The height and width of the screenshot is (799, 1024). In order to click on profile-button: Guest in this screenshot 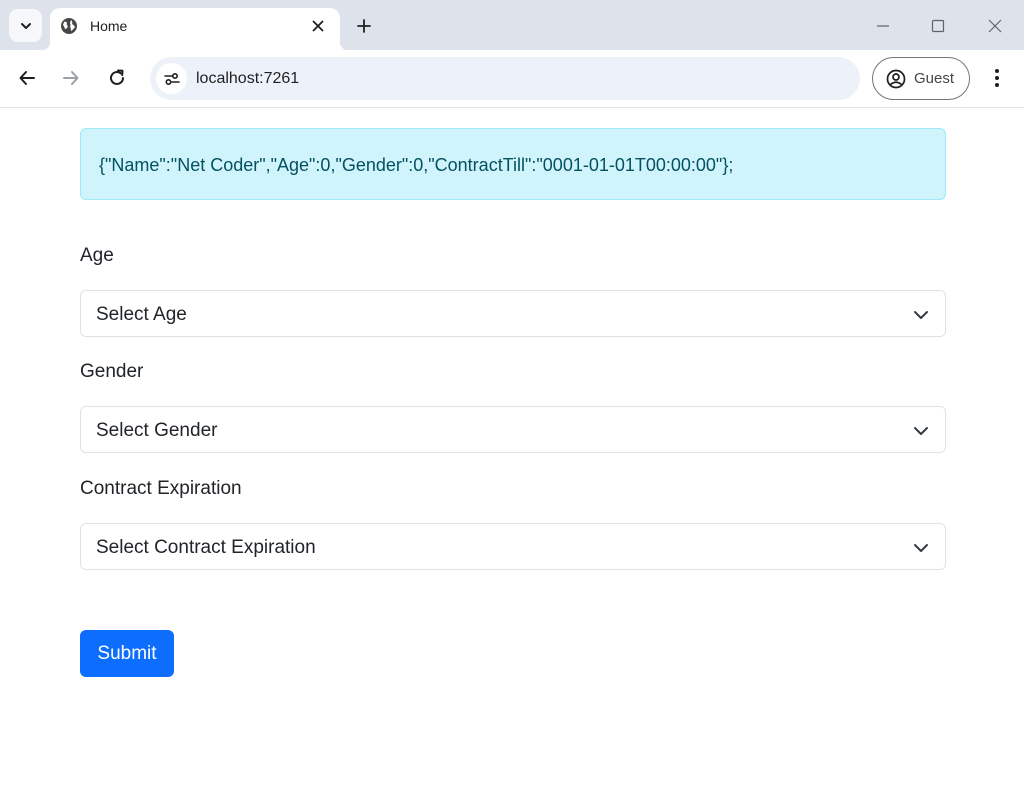, I will do `click(921, 78)`.